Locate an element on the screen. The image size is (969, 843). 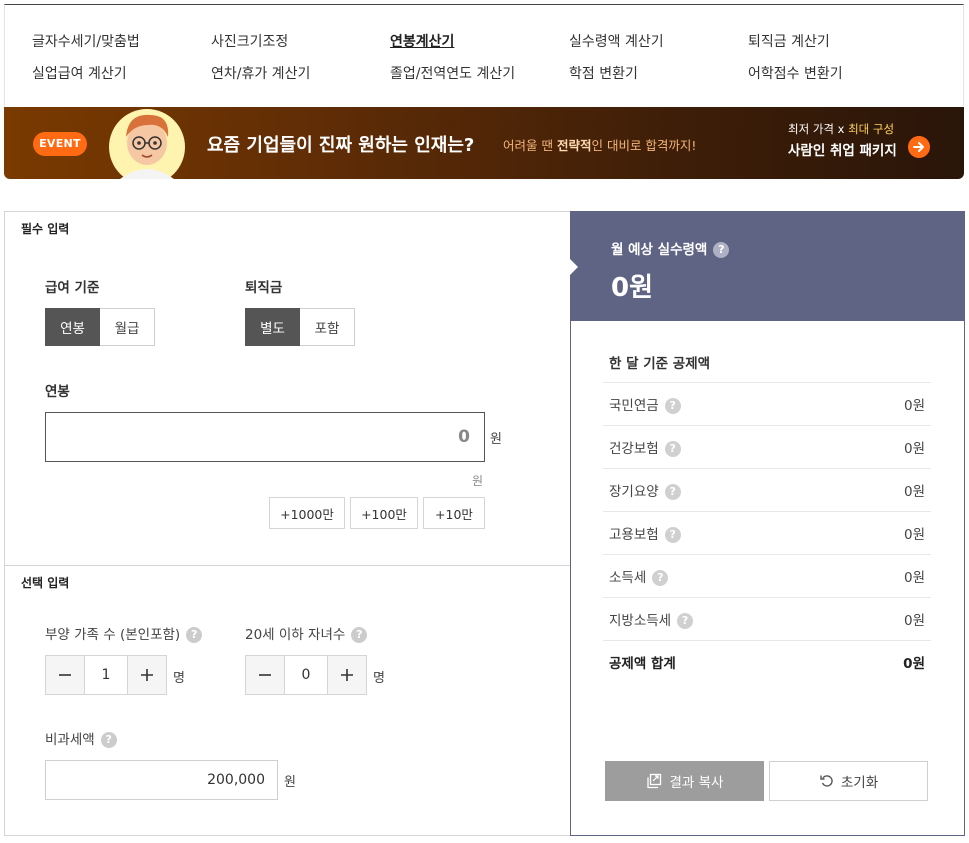
children-stepper: 0 is located at coordinates (306, 675).